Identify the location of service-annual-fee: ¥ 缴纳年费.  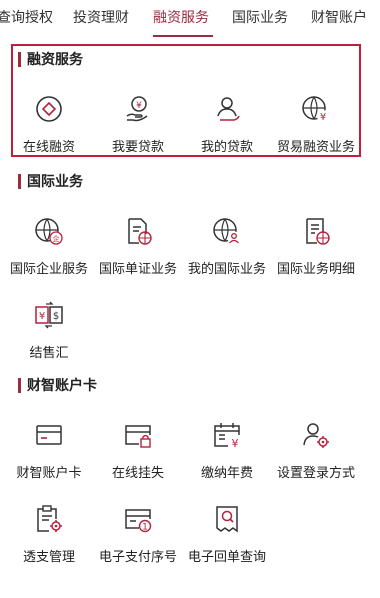
(227, 450).